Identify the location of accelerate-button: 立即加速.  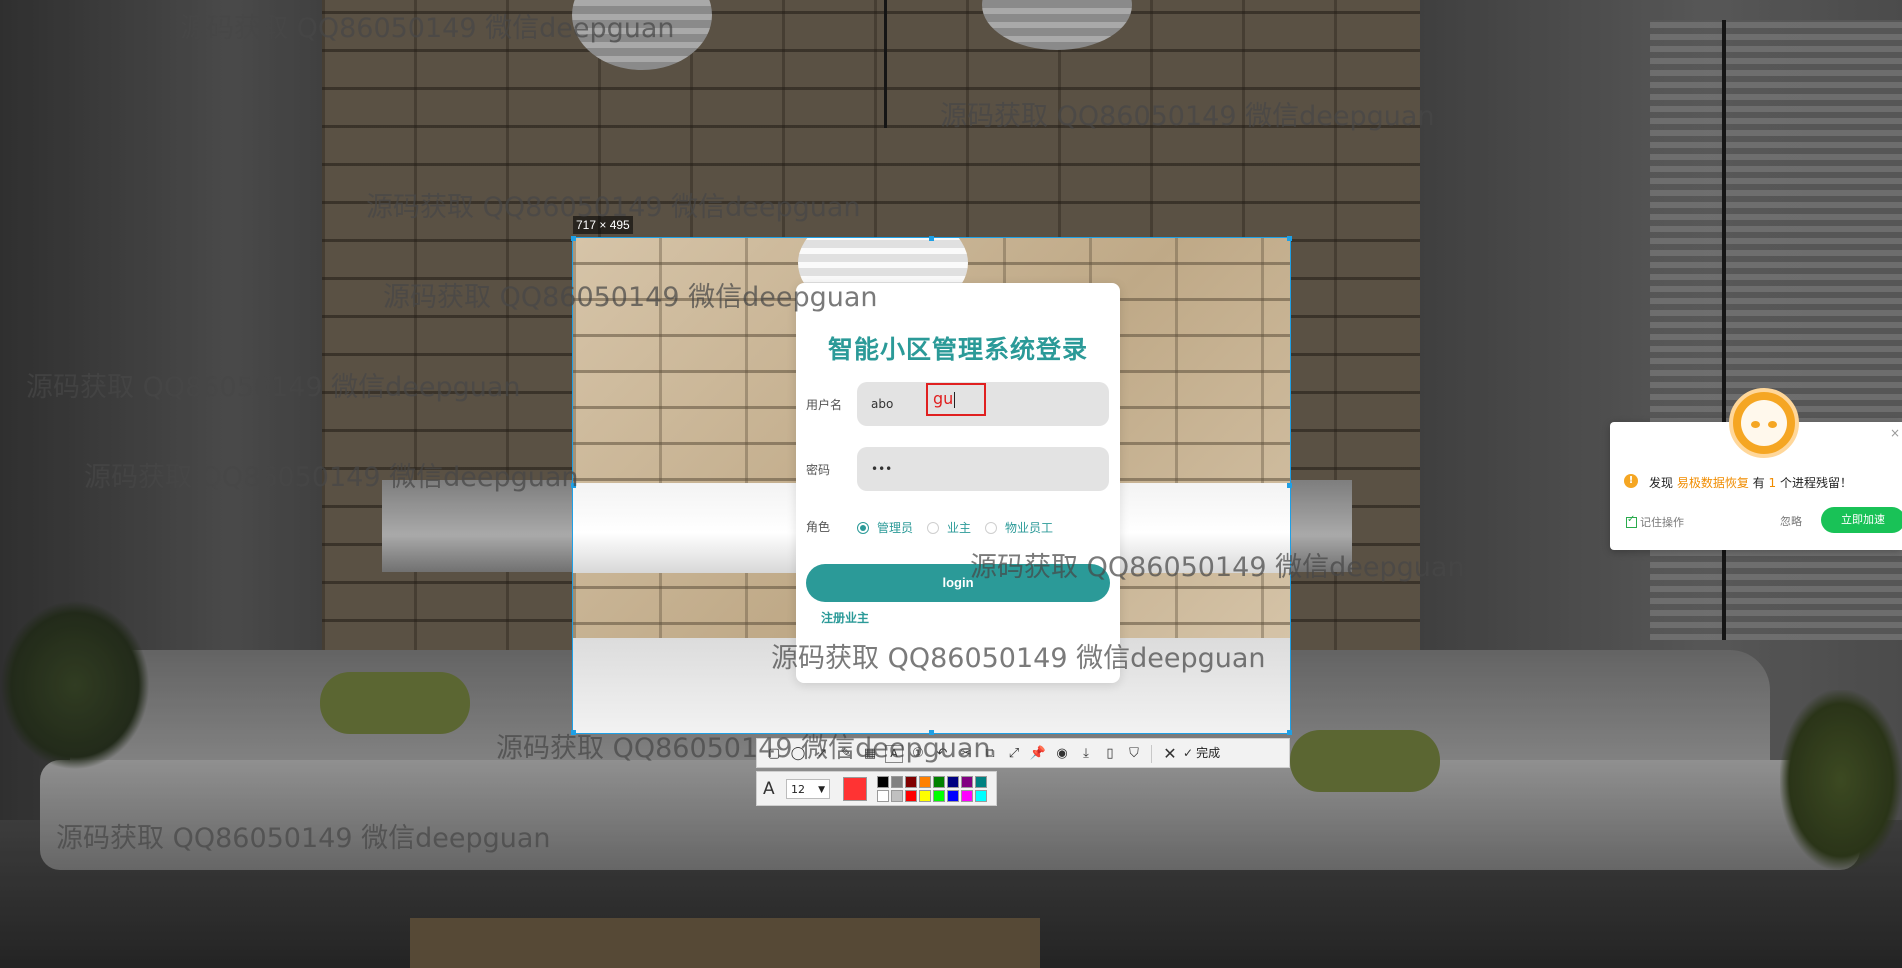
(1861, 520).